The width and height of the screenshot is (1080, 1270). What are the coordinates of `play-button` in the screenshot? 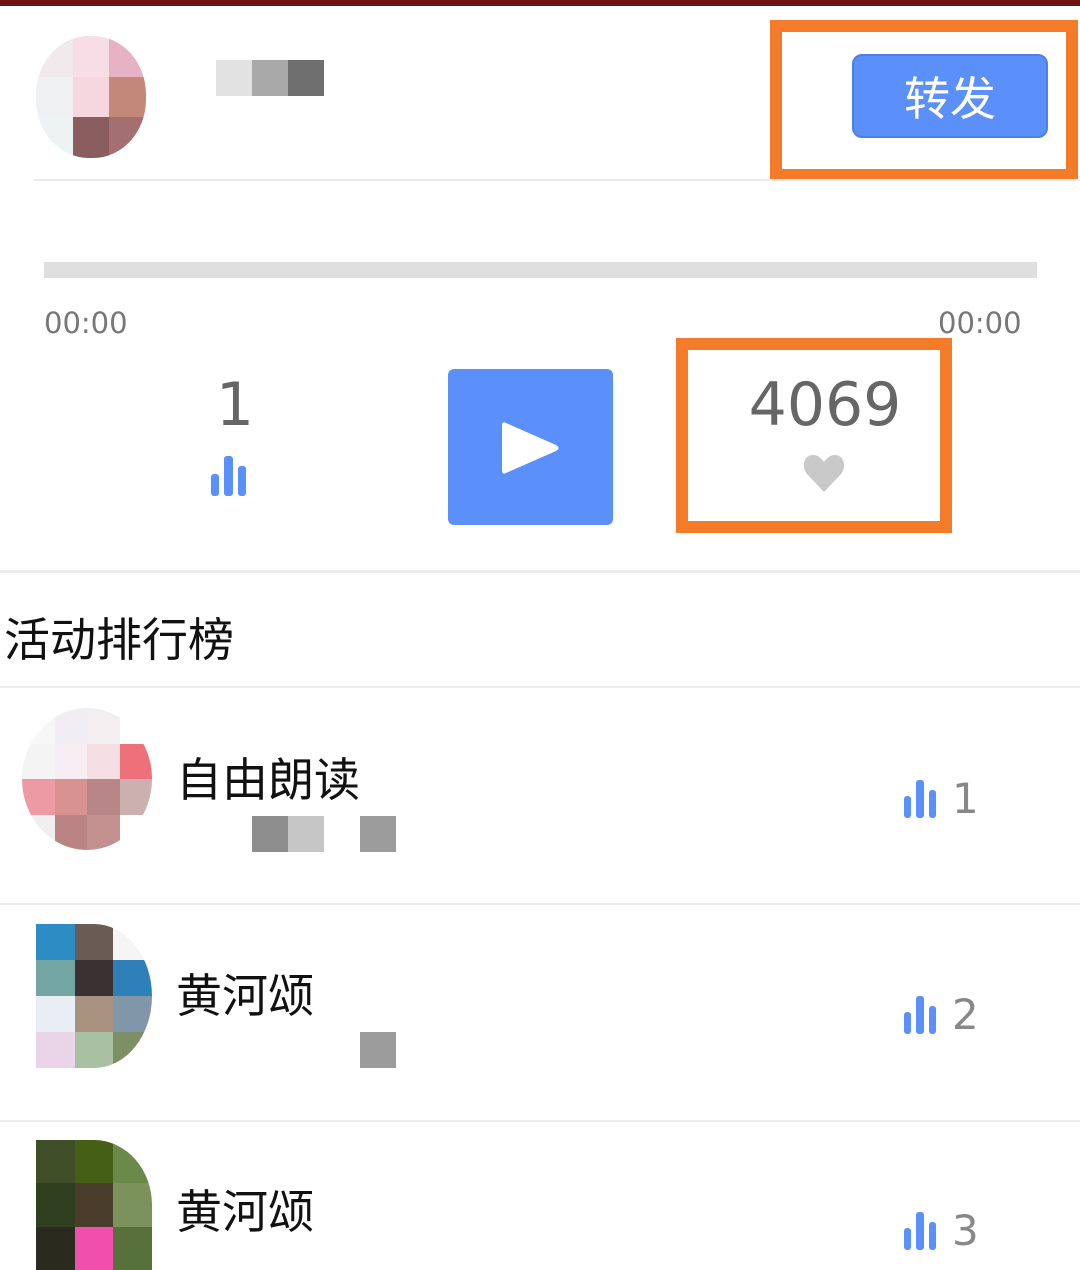 It's located at (530, 447).